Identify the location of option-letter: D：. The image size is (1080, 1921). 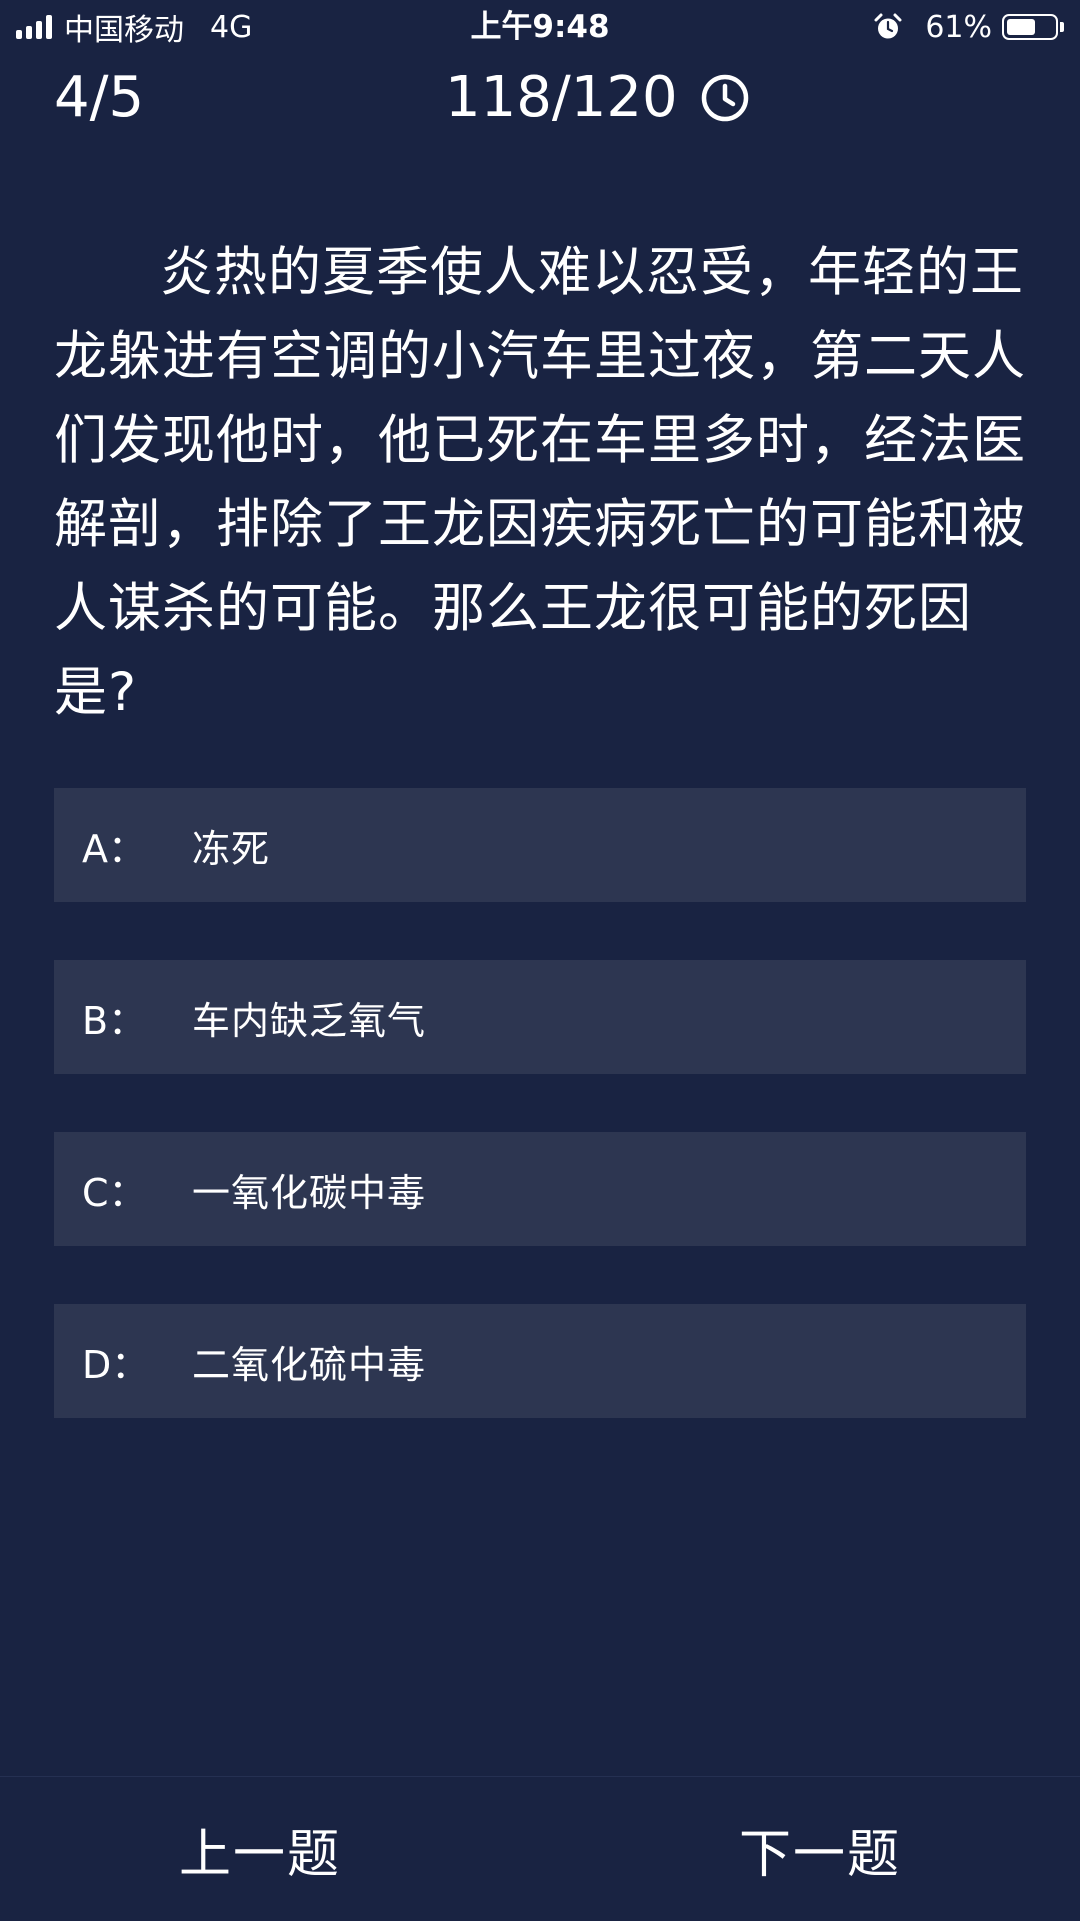
(116, 1364).